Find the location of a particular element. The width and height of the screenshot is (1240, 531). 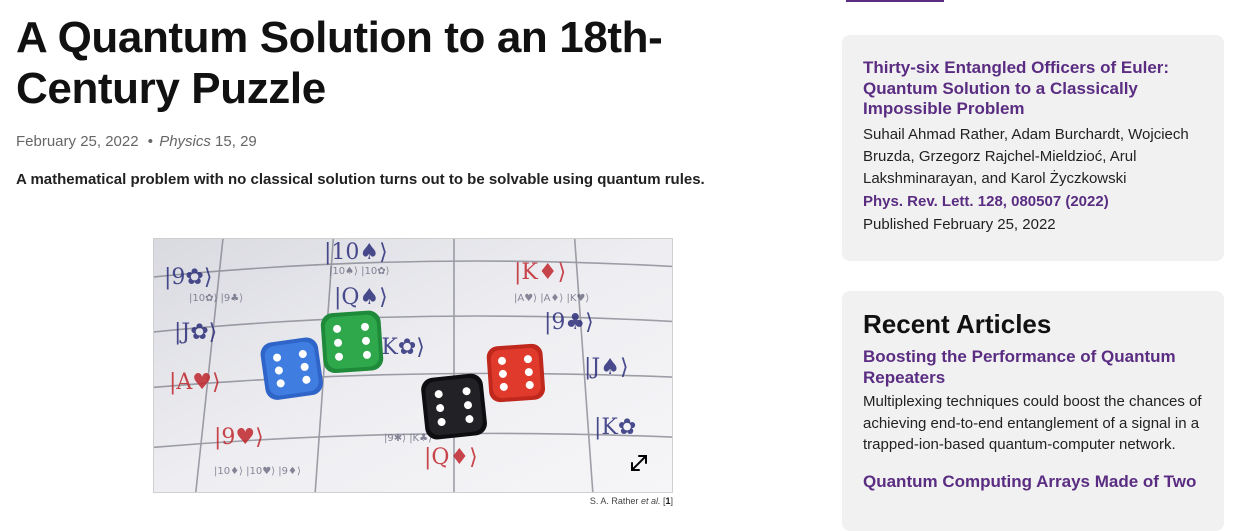

svg-text: |10♦⟩ |10♥⟩ |9♦⟩ is located at coordinates (257, 471).